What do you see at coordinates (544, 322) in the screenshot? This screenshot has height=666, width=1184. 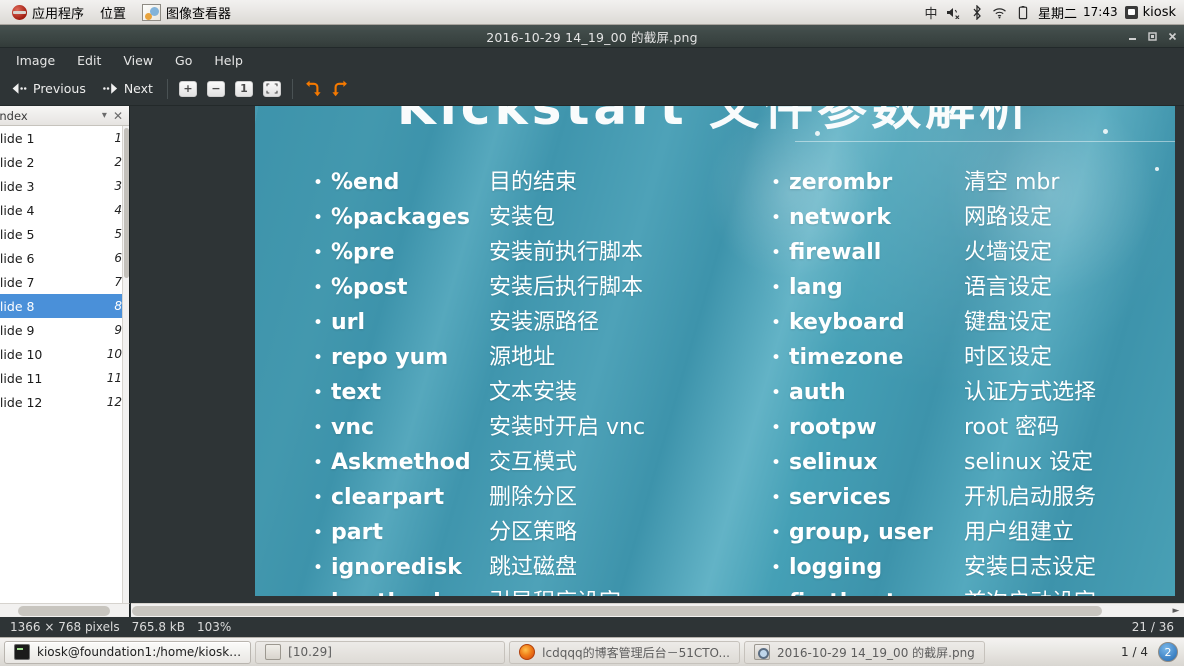 I see `bullet-value: 安装源路径` at bounding box center [544, 322].